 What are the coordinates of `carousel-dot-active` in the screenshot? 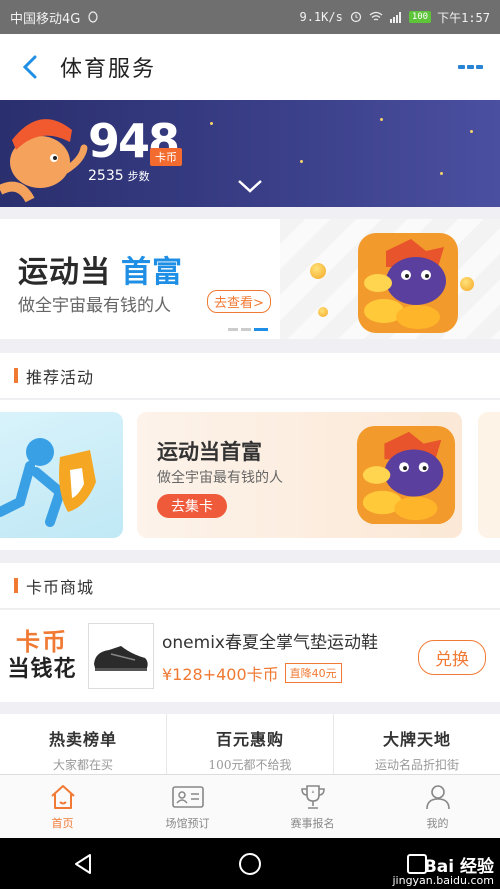 It's located at (261, 329).